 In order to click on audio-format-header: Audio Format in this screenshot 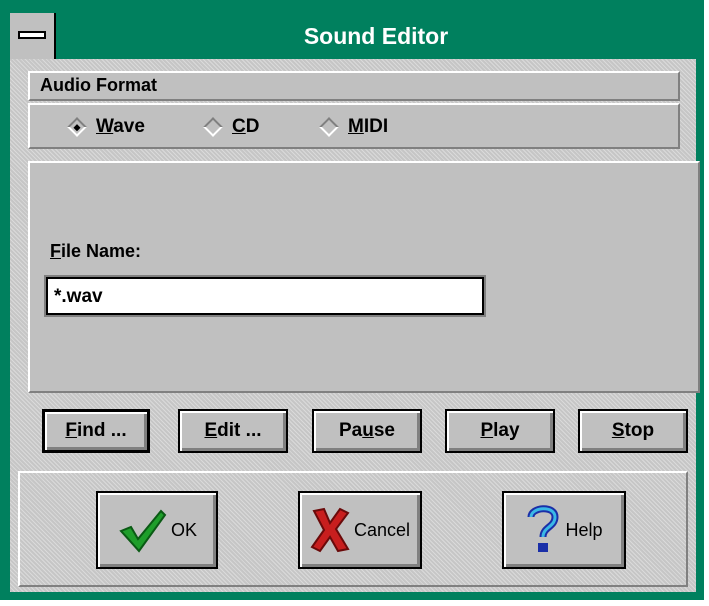, I will do `click(354, 86)`.